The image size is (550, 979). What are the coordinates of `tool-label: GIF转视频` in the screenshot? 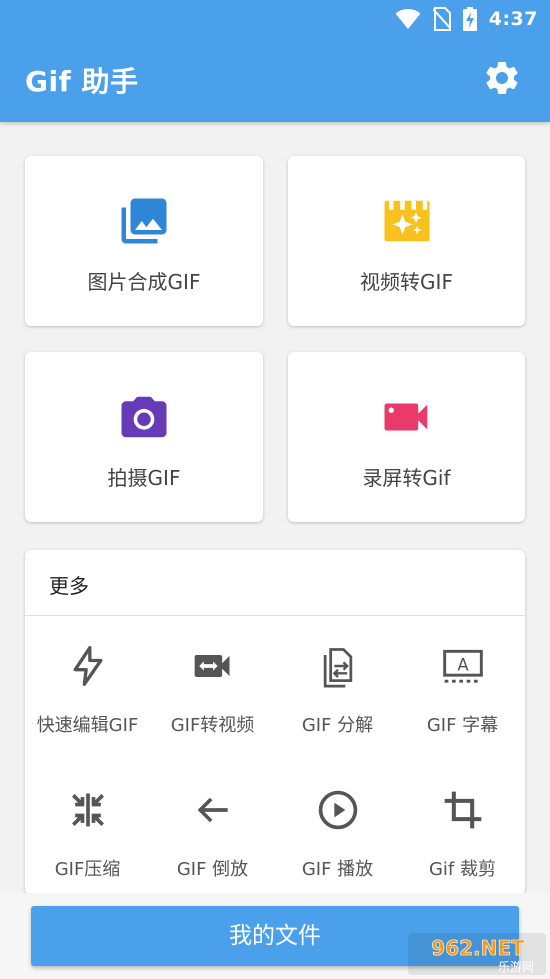 It's located at (212, 725).